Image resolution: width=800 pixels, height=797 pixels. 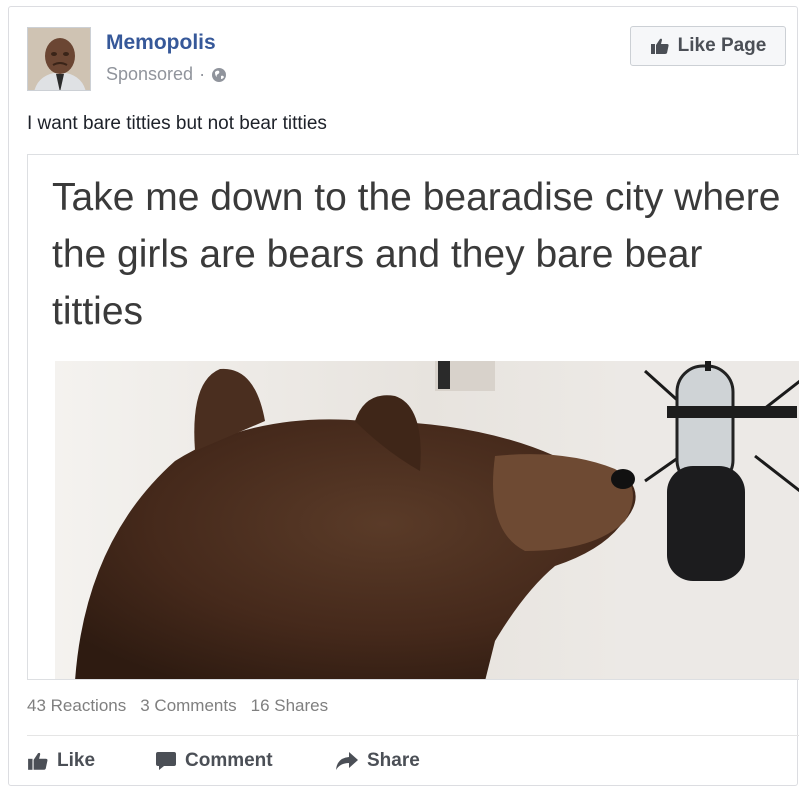 What do you see at coordinates (722, 45) in the screenshot?
I see `like-page-label: Like Page` at bounding box center [722, 45].